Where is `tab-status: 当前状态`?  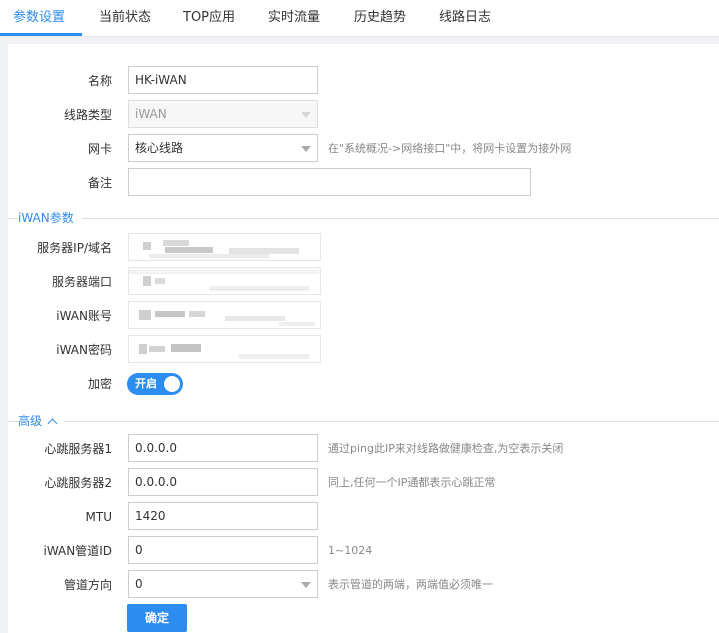 tab-status: 当前状态 is located at coordinates (125, 18).